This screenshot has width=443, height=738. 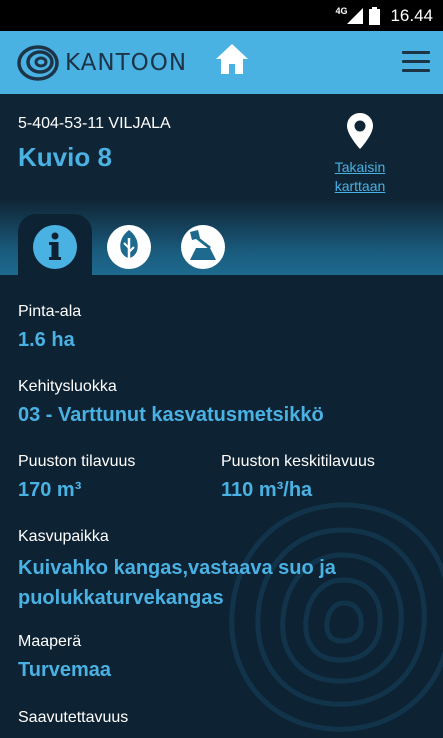 What do you see at coordinates (375, 15) in the screenshot?
I see `battery-icon` at bounding box center [375, 15].